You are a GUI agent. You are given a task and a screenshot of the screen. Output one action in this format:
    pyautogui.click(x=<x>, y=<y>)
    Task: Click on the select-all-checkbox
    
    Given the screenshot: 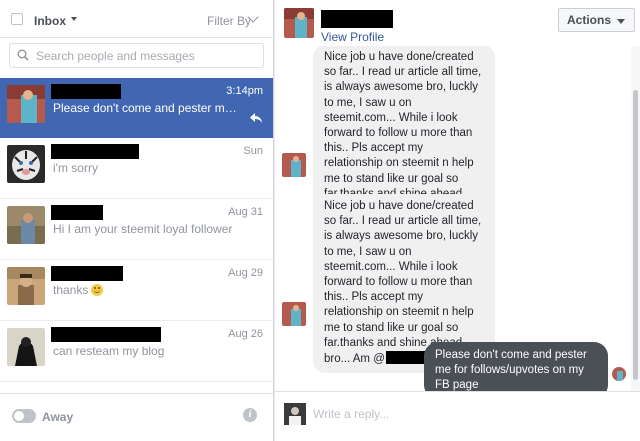 What is the action you would take?
    pyautogui.click(x=17, y=19)
    